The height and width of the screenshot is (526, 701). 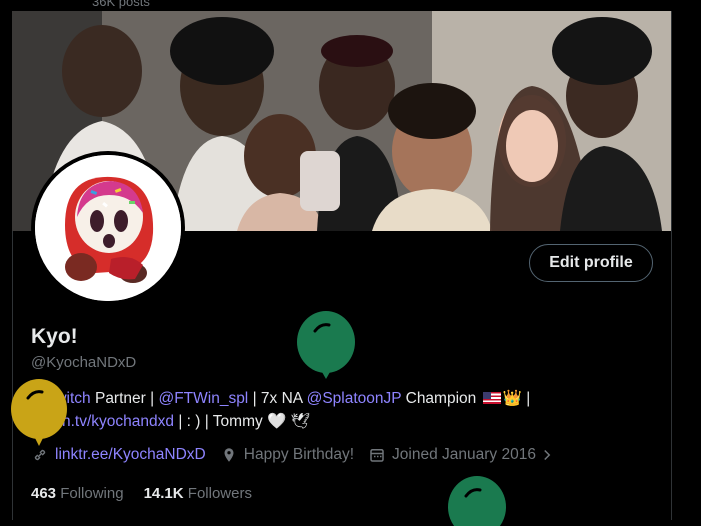 I want to click on bio-text: |, so click(x=526, y=398).